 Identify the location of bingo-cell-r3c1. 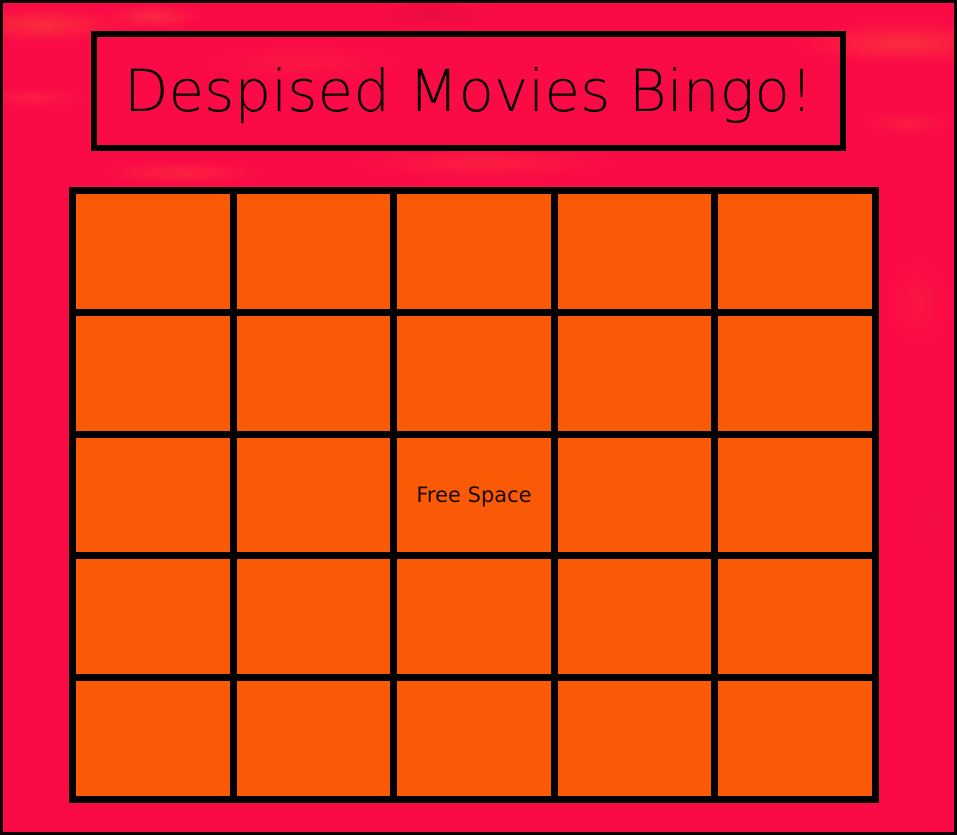
(153, 495).